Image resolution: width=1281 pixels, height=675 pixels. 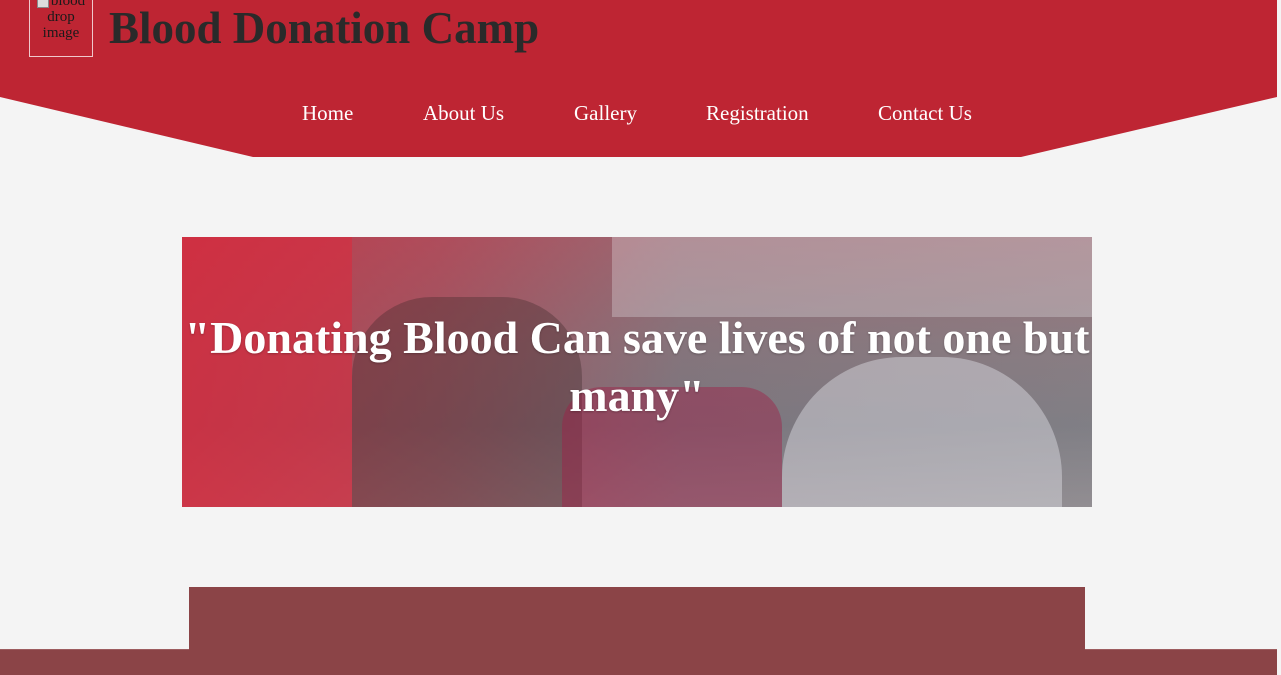 I want to click on nav-home-link: Home, so click(x=327, y=113).